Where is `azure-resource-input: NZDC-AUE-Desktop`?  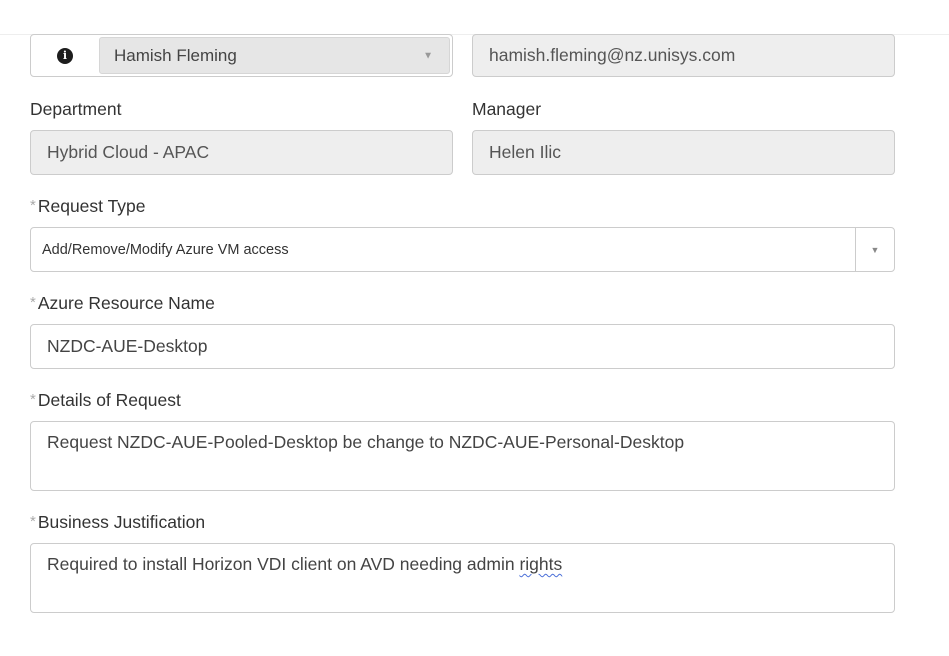 azure-resource-input: NZDC-AUE-Desktop is located at coordinates (462, 346).